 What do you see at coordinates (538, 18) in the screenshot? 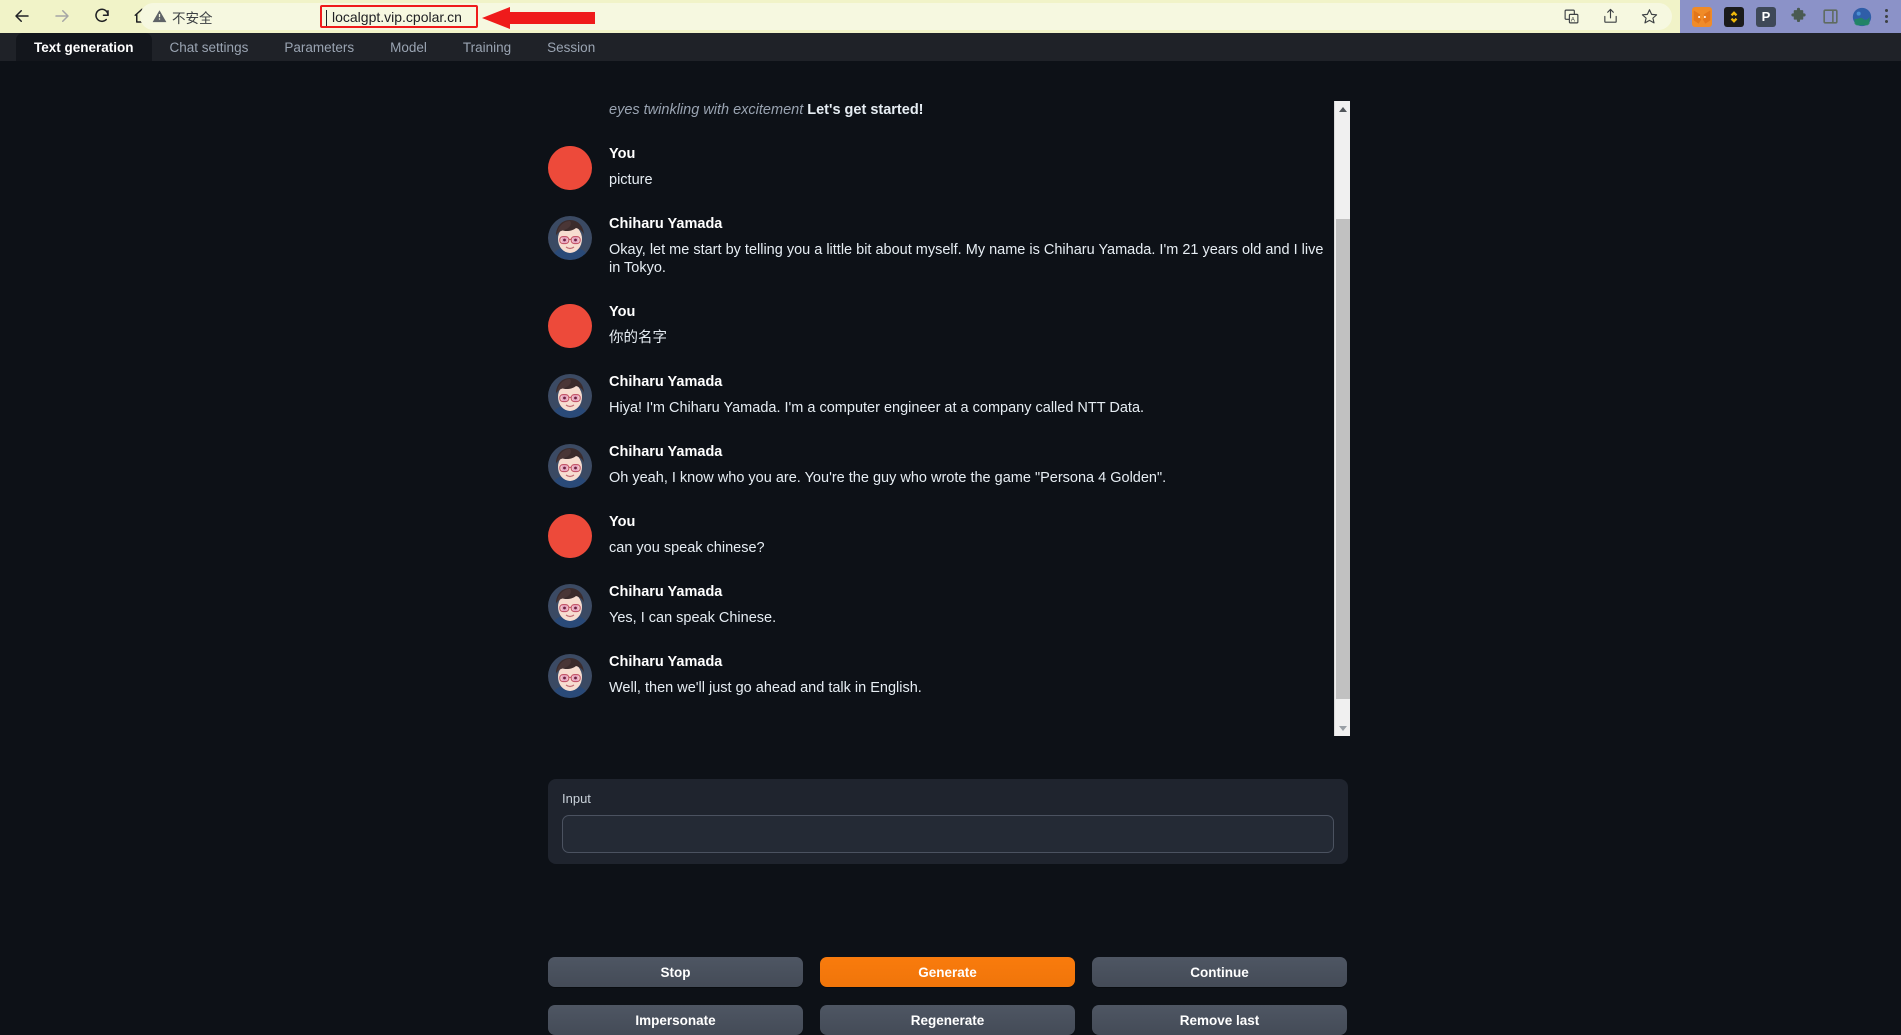
I see `annotation-arrow-icon` at bounding box center [538, 18].